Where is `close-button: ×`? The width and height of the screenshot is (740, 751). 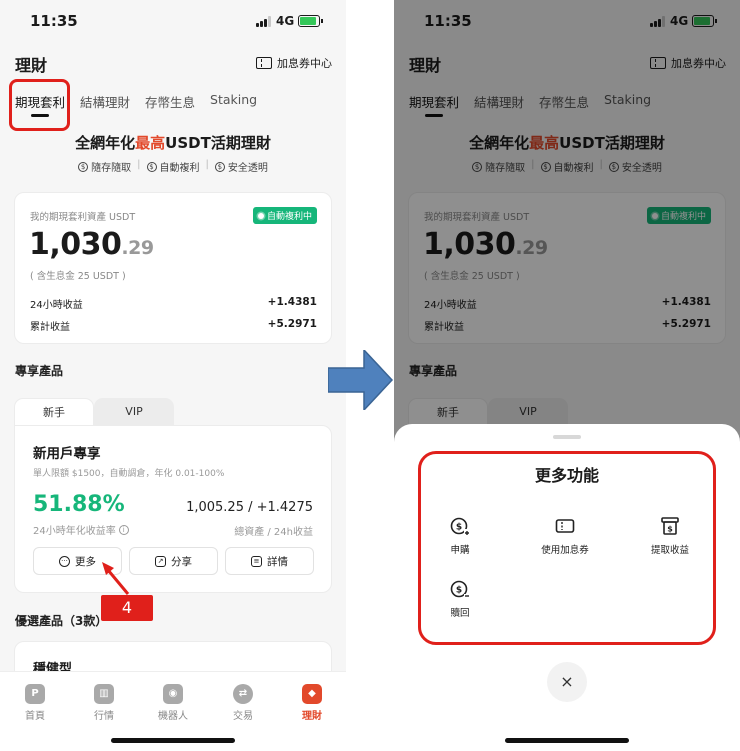 close-button: × is located at coordinates (567, 682).